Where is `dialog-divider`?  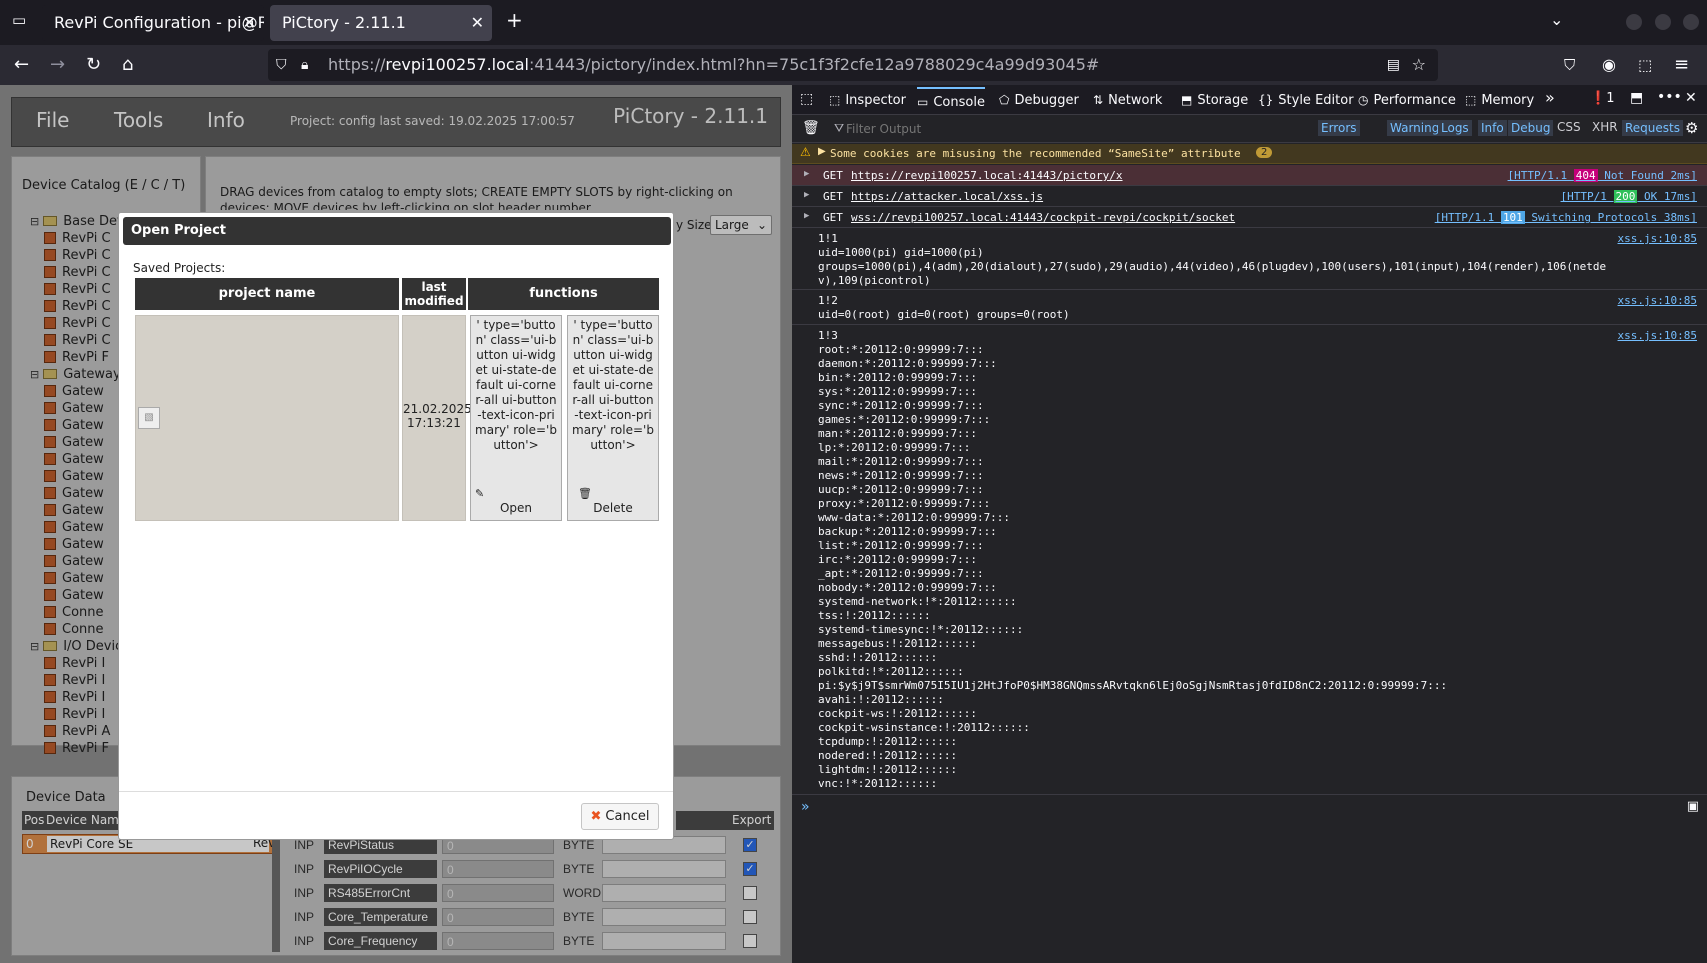
dialog-divider is located at coordinates (396, 791).